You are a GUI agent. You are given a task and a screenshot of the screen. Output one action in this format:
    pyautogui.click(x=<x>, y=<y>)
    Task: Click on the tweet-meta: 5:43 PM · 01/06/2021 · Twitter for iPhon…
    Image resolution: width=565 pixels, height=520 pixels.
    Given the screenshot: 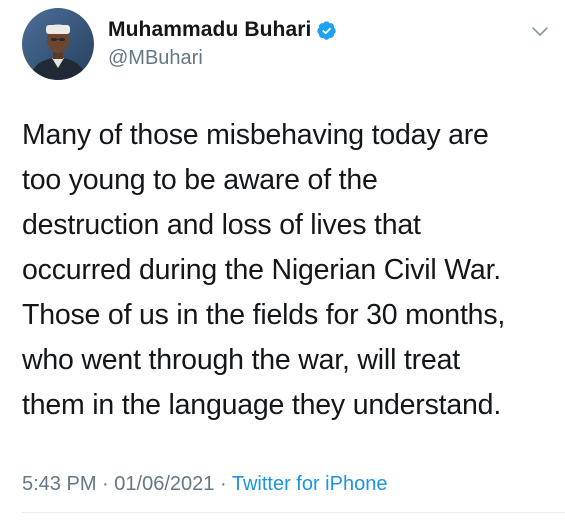 What is the action you would take?
    pyautogui.click(x=204, y=484)
    